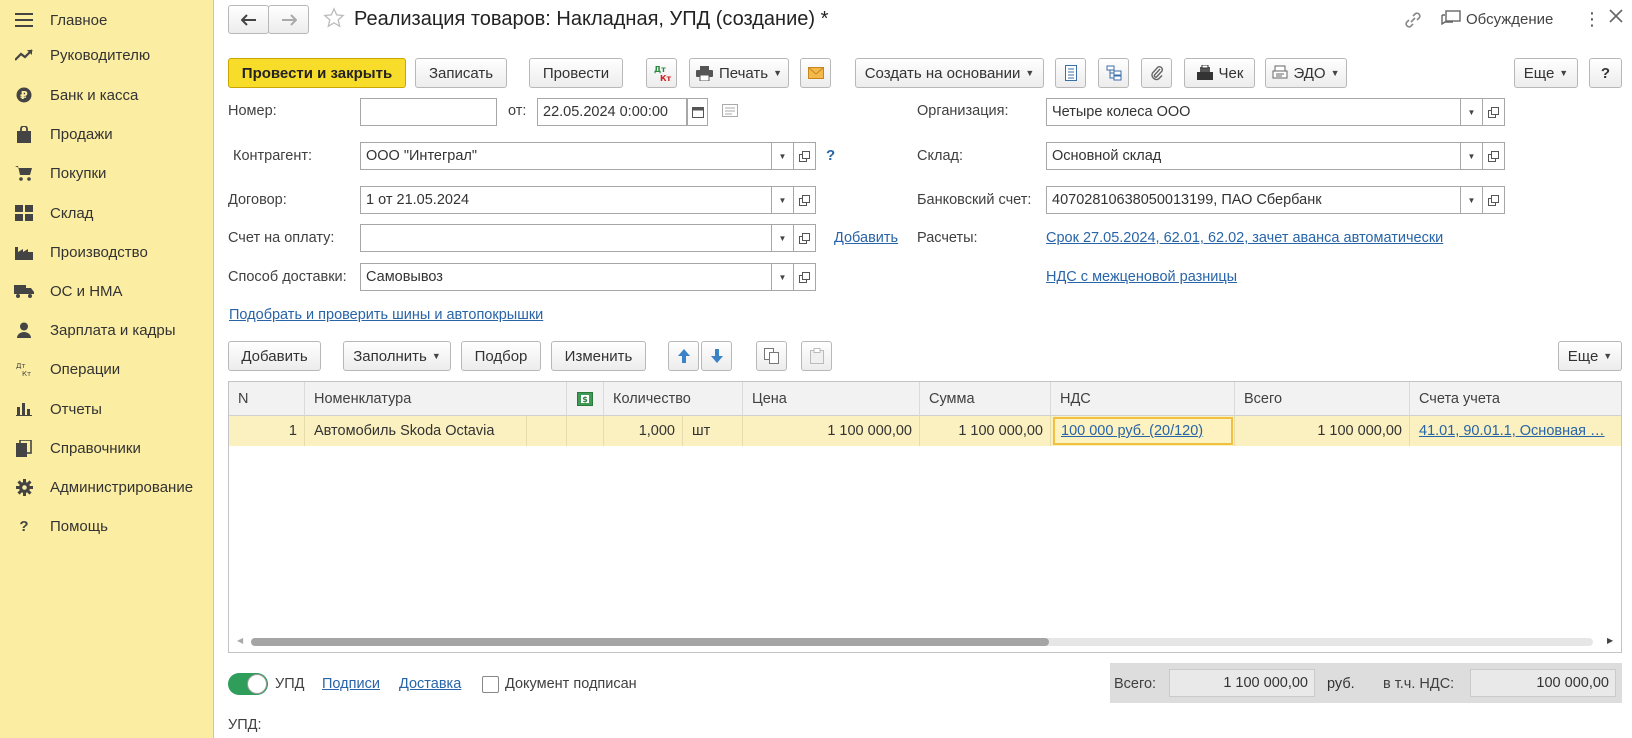 This screenshot has width=1632, height=738. What do you see at coordinates (566, 156) in the screenshot?
I see `counterparty-input: ООО "Интеграл"` at bounding box center [566, 156].